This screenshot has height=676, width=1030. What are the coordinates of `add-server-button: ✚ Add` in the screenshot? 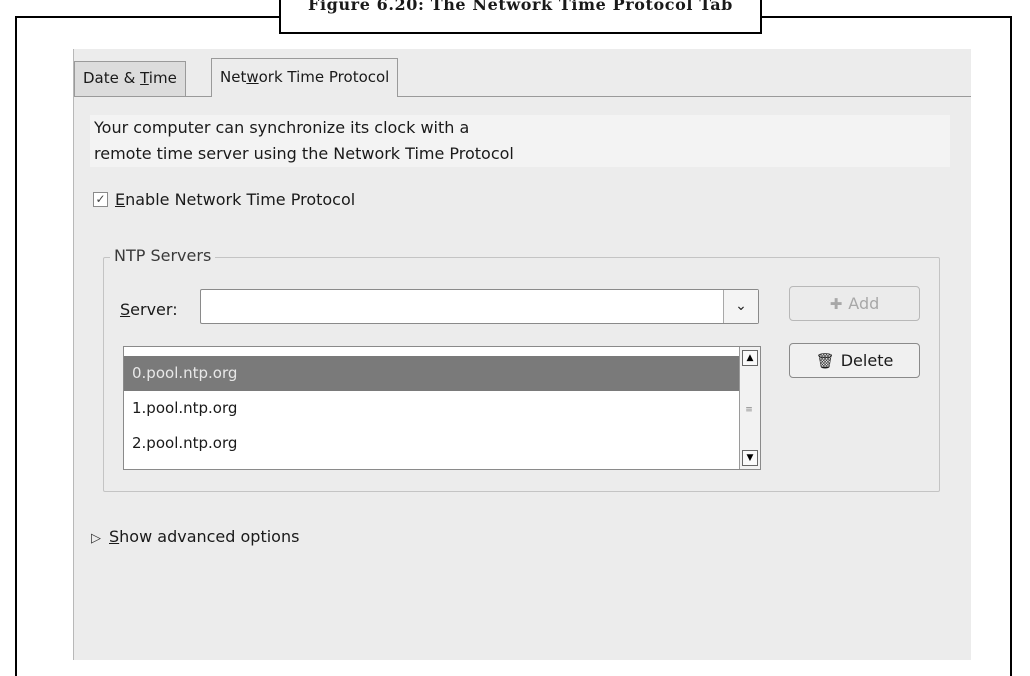 It's located at (854, 303).